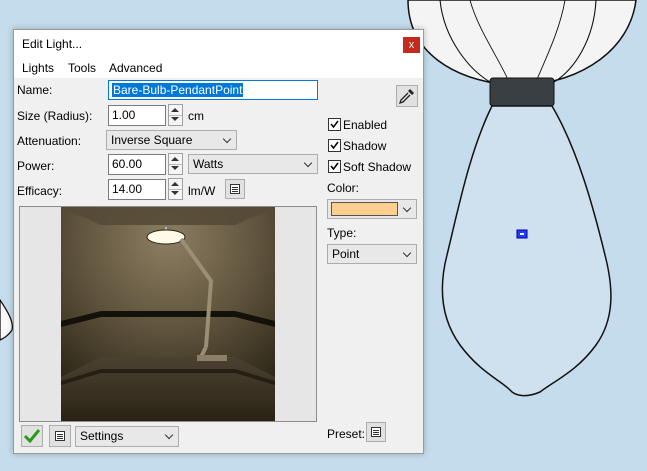 The height and width of the screenshot is (471, 647). Describe the element at coordinates (127, 164) in the screenshot. I see `power-value: 60.00` at that location.